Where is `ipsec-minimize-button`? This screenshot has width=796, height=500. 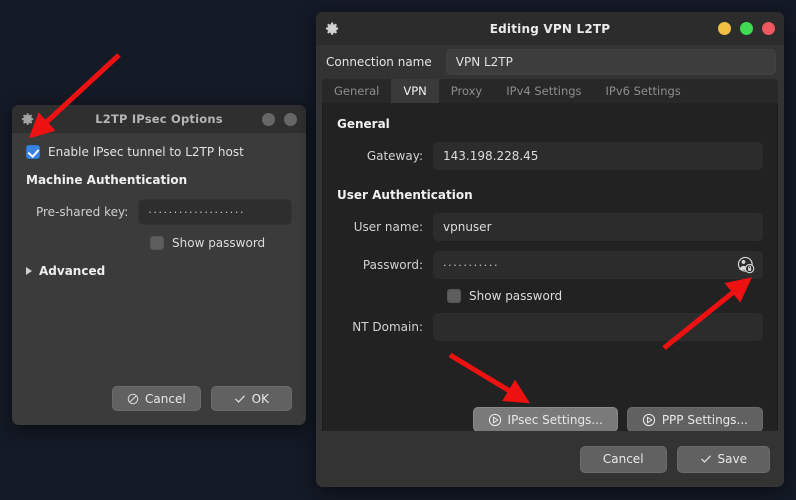 ipsec-minimize-button is located at coordinates (268, 119).